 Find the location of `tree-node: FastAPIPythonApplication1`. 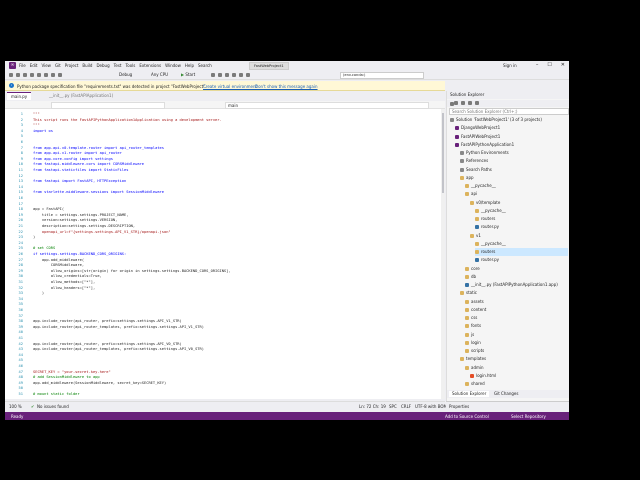

tree-node: FastAPIPythonApplication1 is located at coordinates (511, 145).